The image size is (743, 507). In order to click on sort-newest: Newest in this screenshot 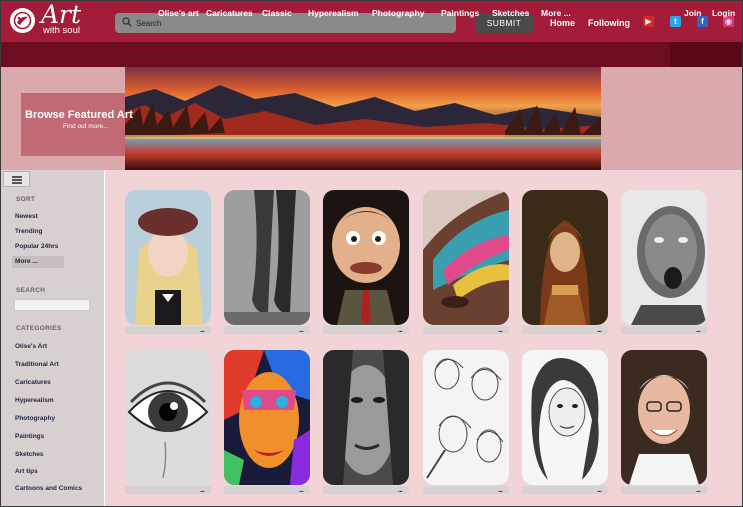, I will do `click(26, 216)`.